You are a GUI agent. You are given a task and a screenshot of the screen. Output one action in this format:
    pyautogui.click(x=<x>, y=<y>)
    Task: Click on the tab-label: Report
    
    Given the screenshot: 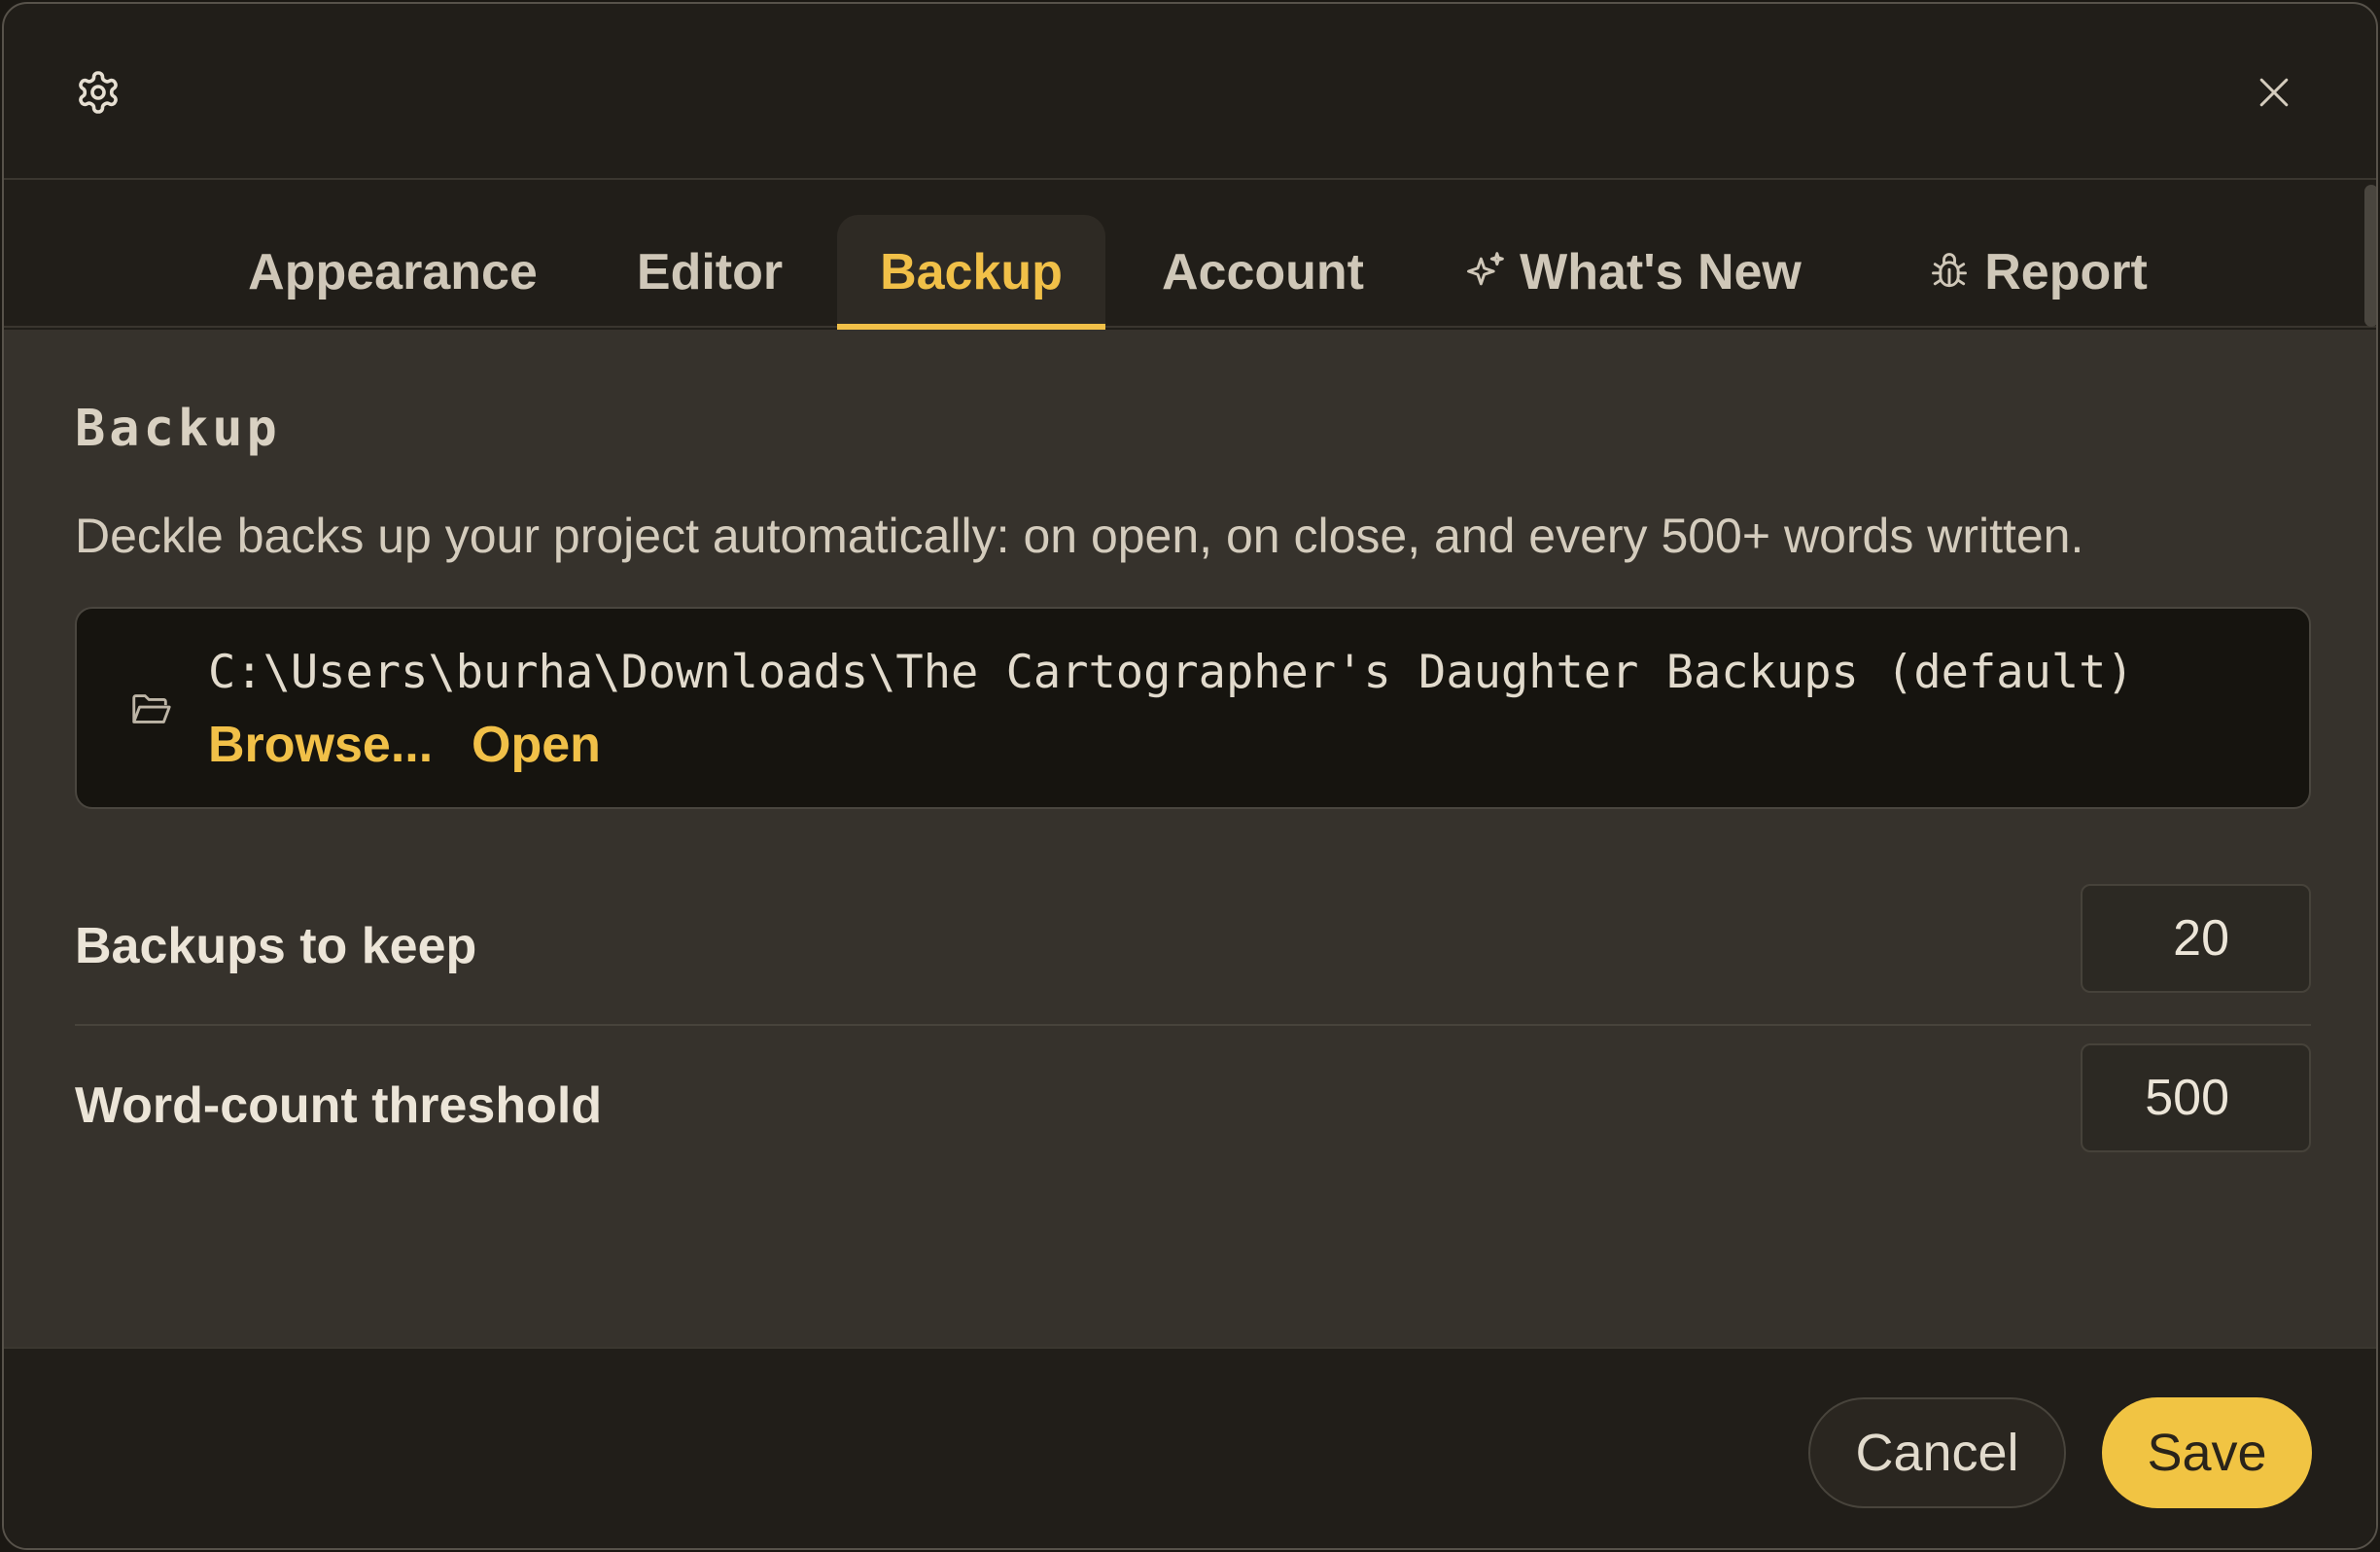 What is the action you would take?
    pyautogui.click(x=2066, y=272)
    